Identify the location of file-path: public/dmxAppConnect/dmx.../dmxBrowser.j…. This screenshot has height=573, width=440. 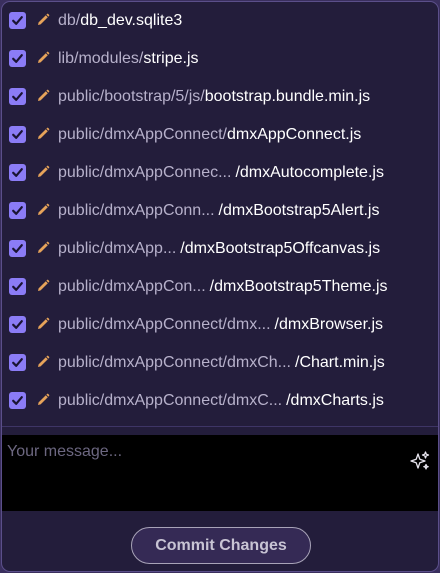
(244, 325).